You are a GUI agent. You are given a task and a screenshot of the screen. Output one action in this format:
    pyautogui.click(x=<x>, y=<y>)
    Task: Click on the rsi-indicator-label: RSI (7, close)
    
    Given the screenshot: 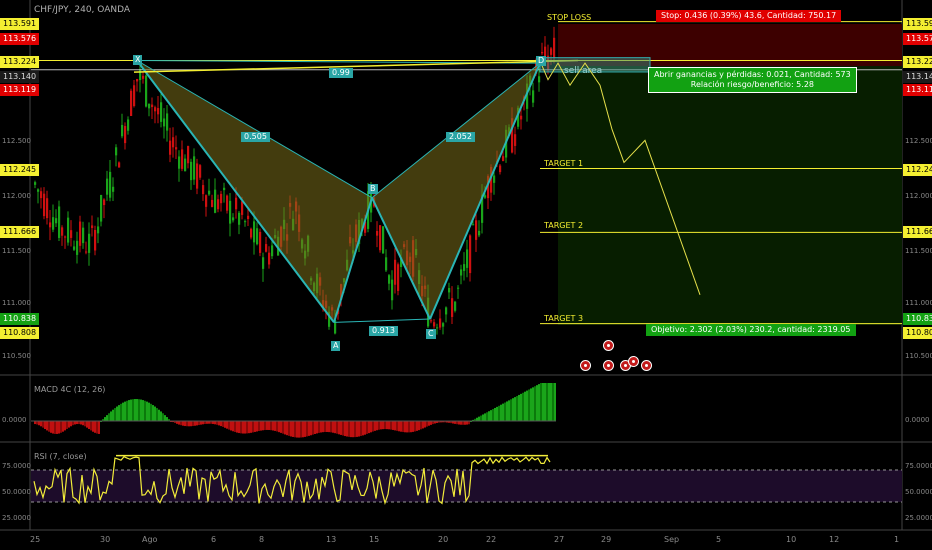 What is the action you would take?
    pyautogui.click(x=60, y=456)
    